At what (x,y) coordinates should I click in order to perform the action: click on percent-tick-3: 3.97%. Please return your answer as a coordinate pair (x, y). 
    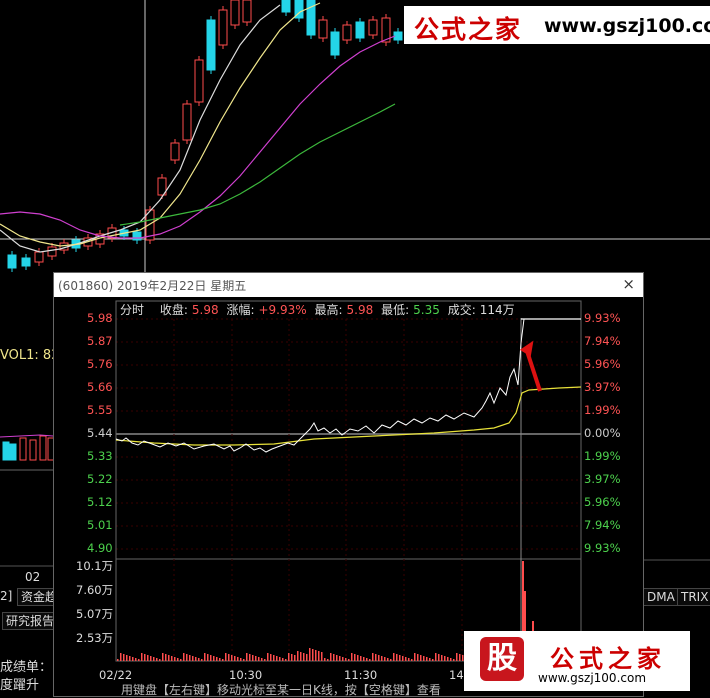
    Looking at the image, I should click on (602, 387).